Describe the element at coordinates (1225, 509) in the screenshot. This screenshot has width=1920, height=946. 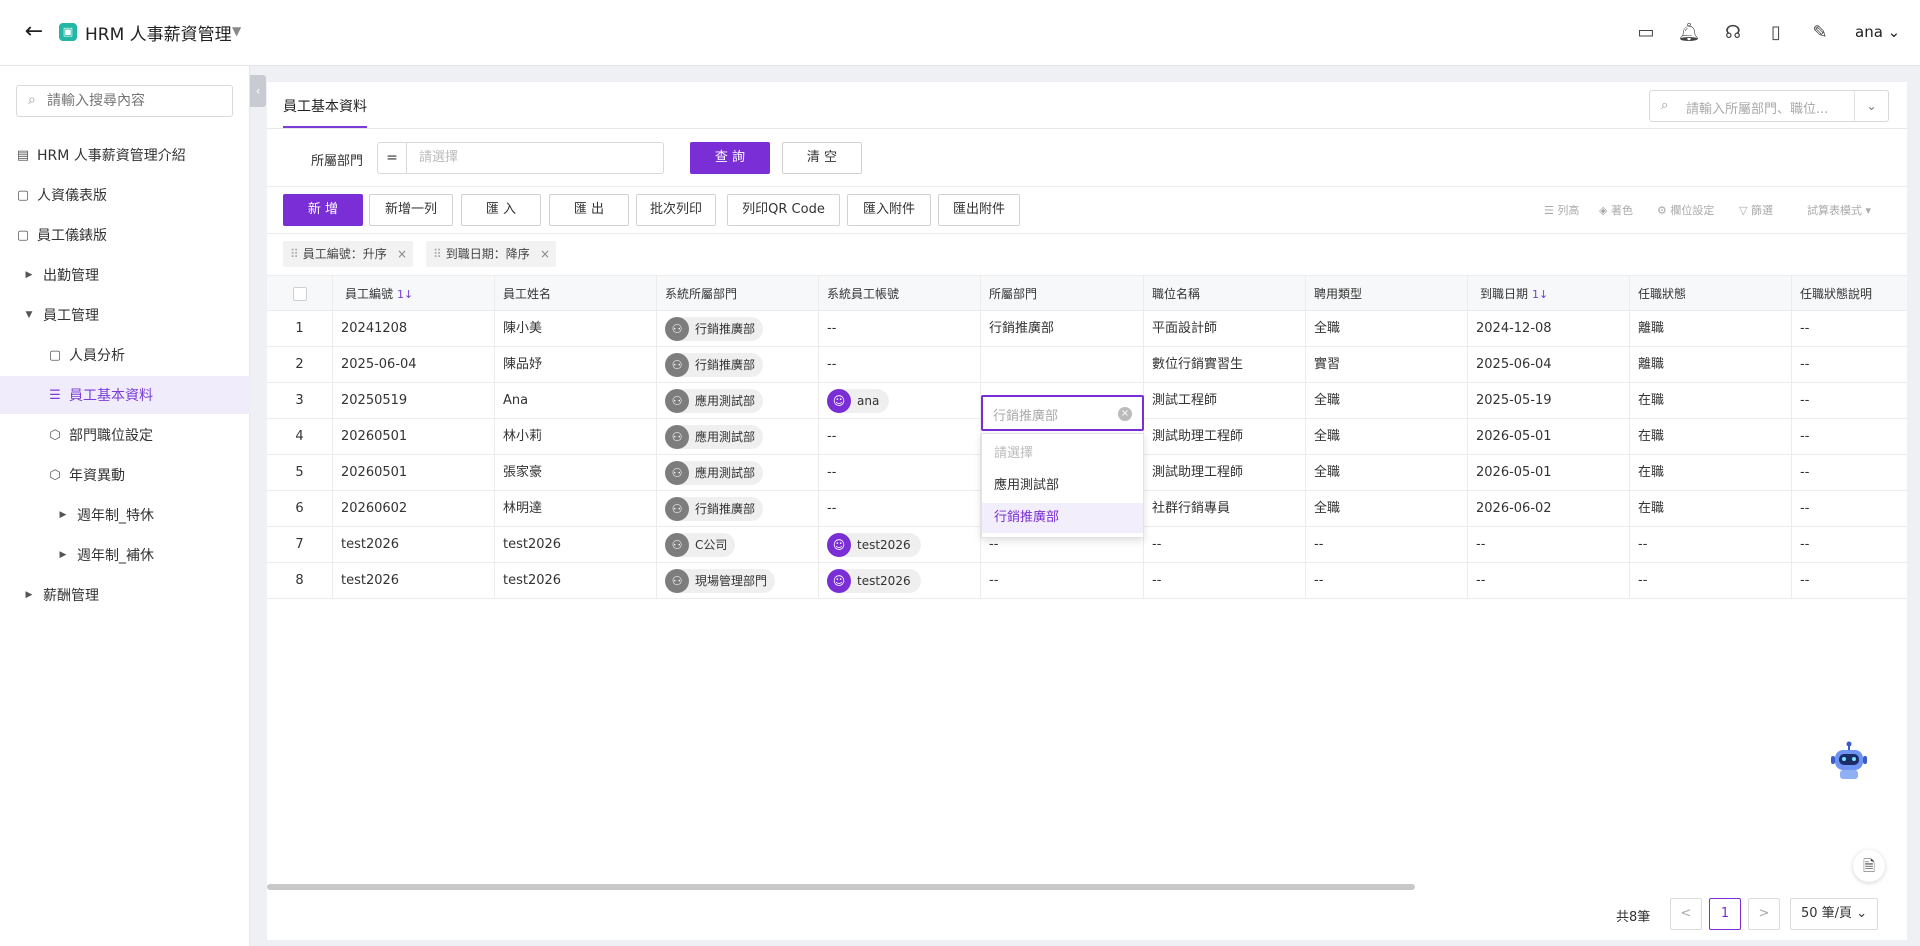
I see `cell-pos: 社群行銷專員` at that location.